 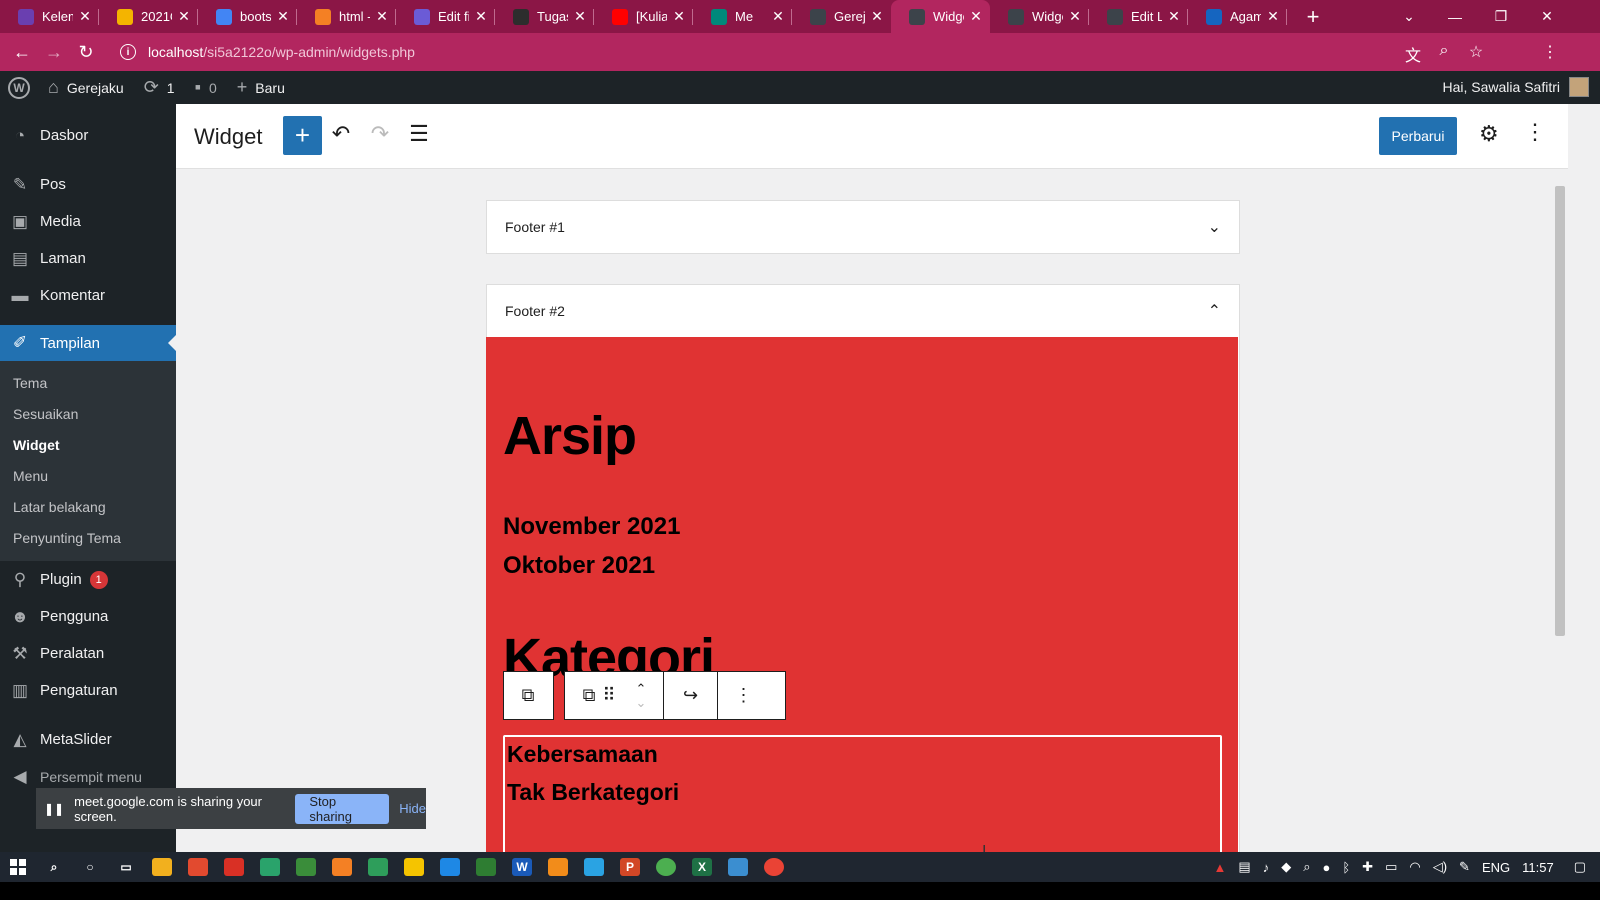 I want to click on submenu-item-sesuaikan: Sesuaikan, so click(x=88, y=413).